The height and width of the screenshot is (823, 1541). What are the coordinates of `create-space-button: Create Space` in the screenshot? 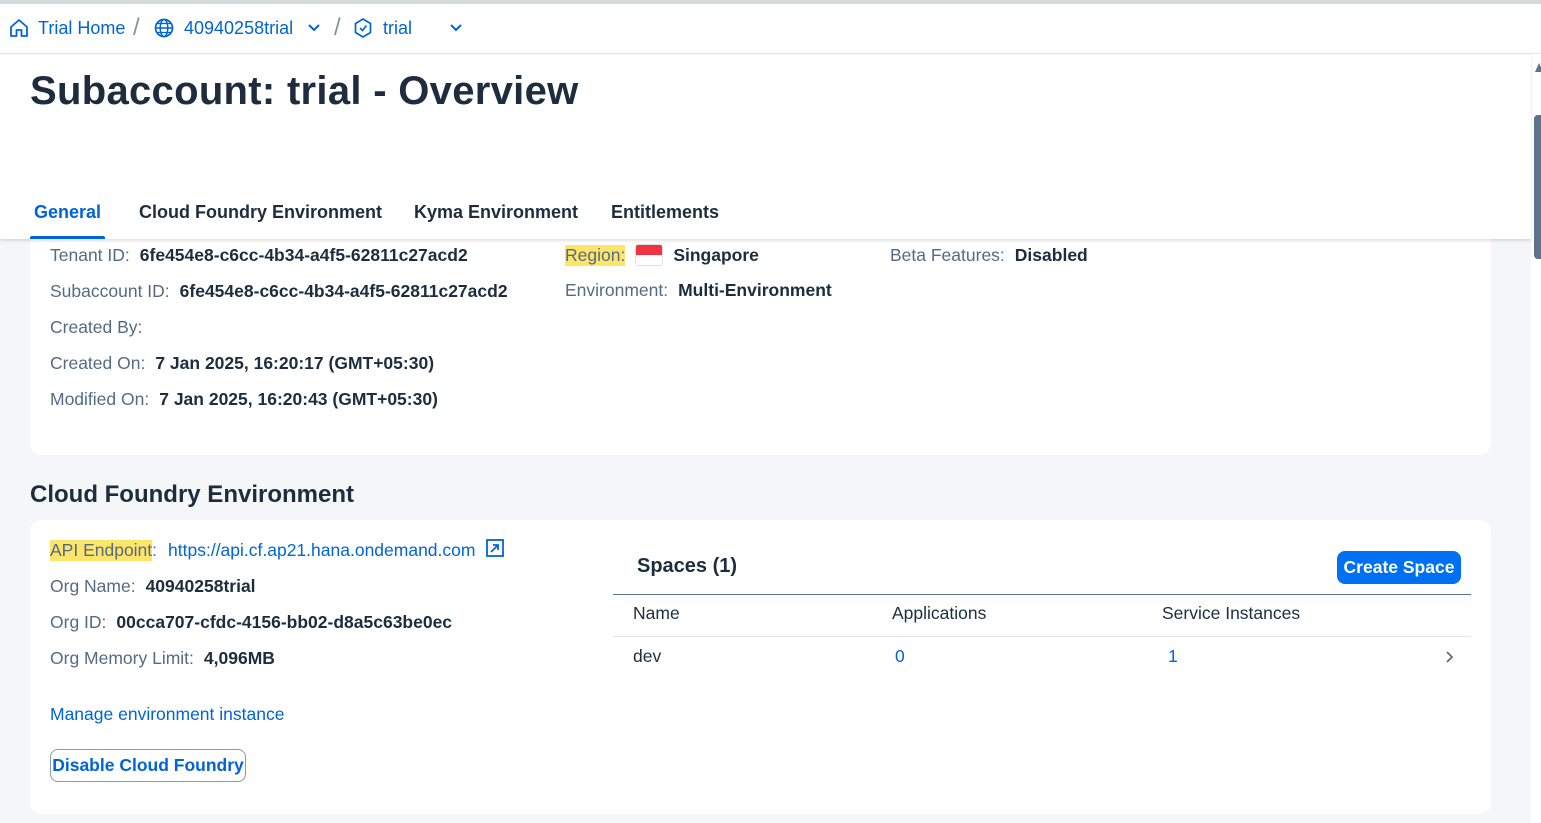 It's located at (1399, 567).